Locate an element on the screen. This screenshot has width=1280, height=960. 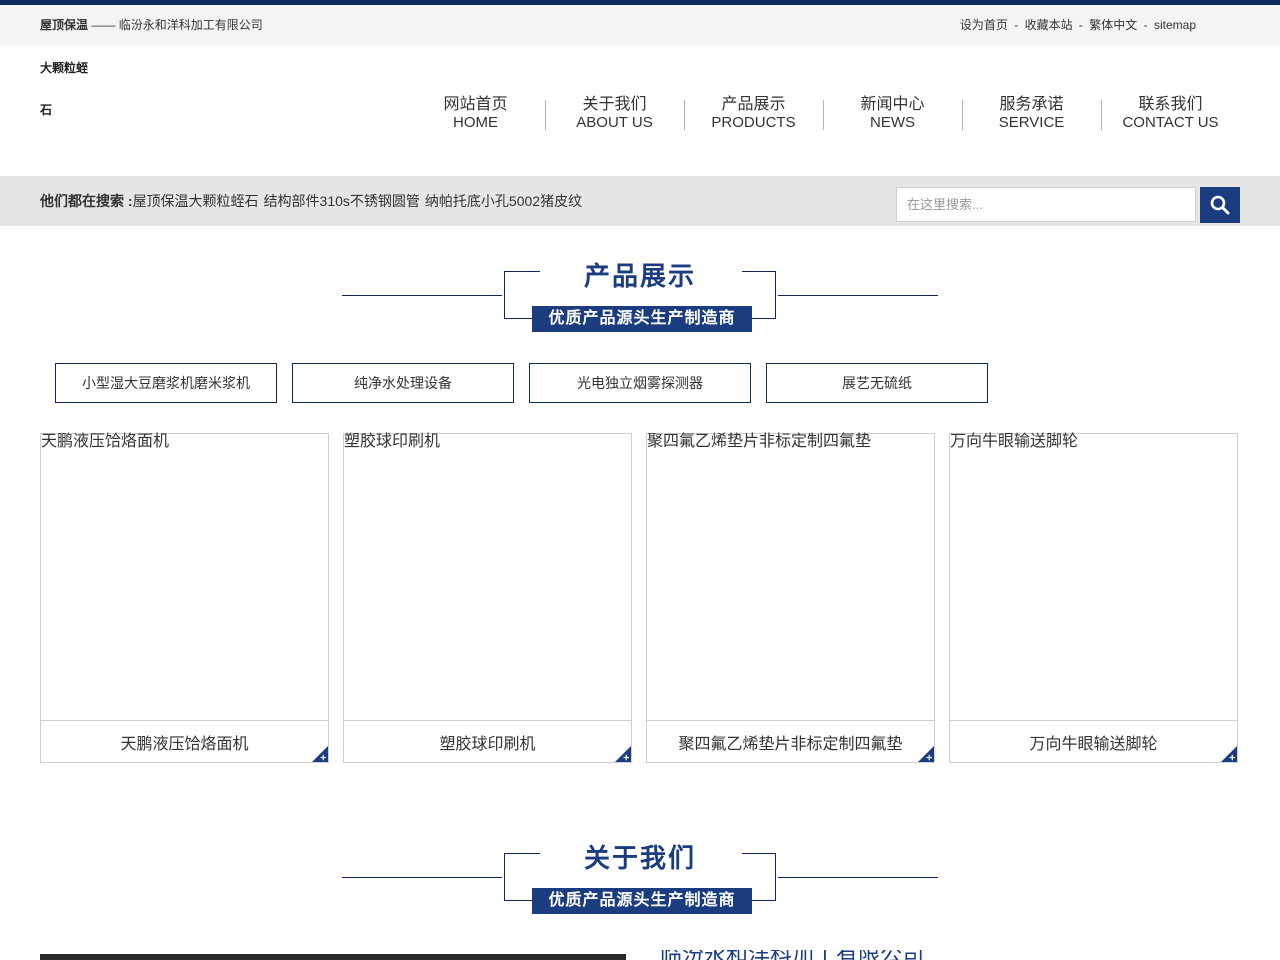
search-icon is located at coordinates (1220, 205).